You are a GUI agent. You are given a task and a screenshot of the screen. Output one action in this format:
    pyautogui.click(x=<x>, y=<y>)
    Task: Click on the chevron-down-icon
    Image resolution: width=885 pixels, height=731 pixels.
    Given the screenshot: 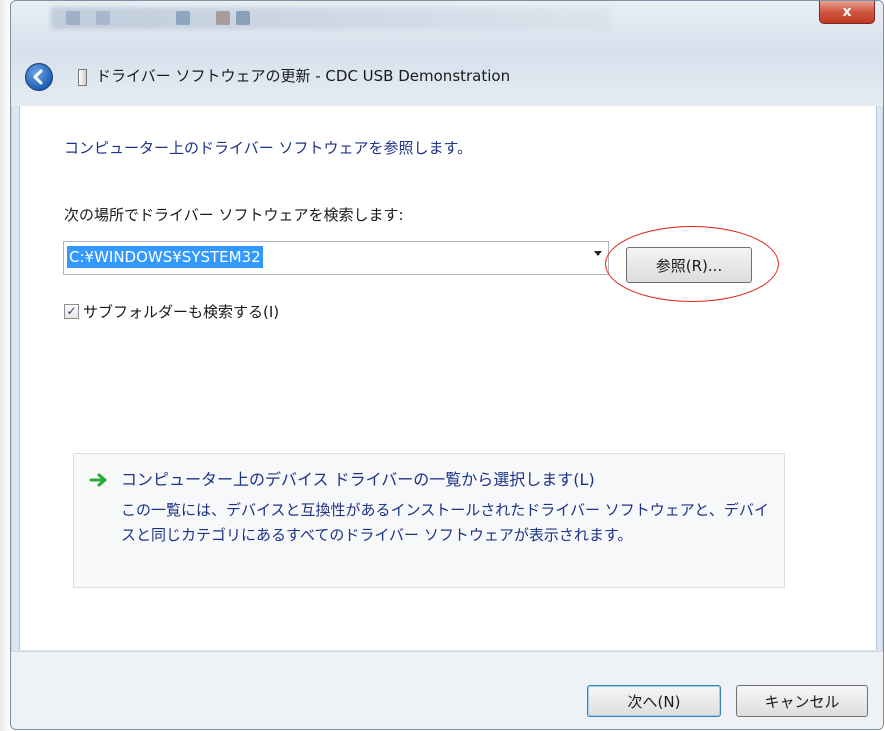 What is the action you would take?
    pyautogui.click(x=598, y=253)
    